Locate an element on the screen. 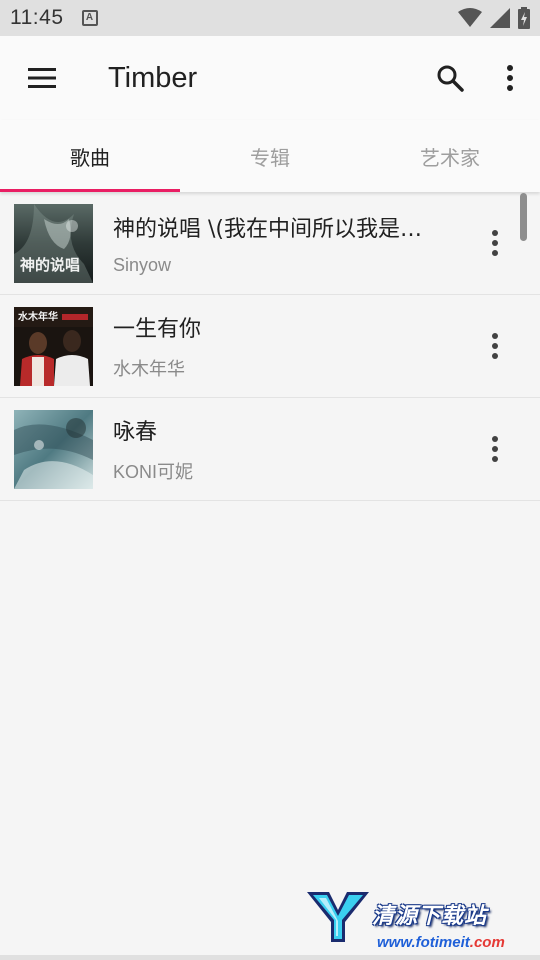  watermark-url-prefix: www.fotimeit is located at coordinates (423, 942).